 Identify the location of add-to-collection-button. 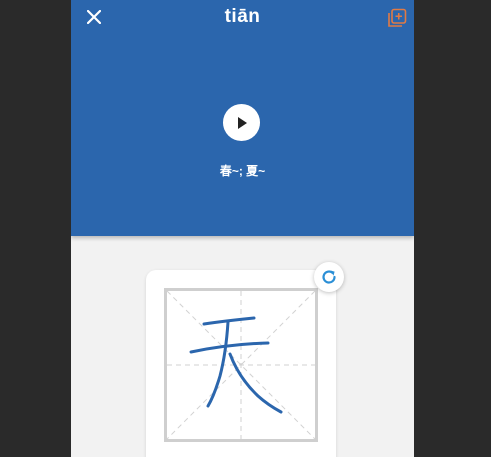
(397, 18).